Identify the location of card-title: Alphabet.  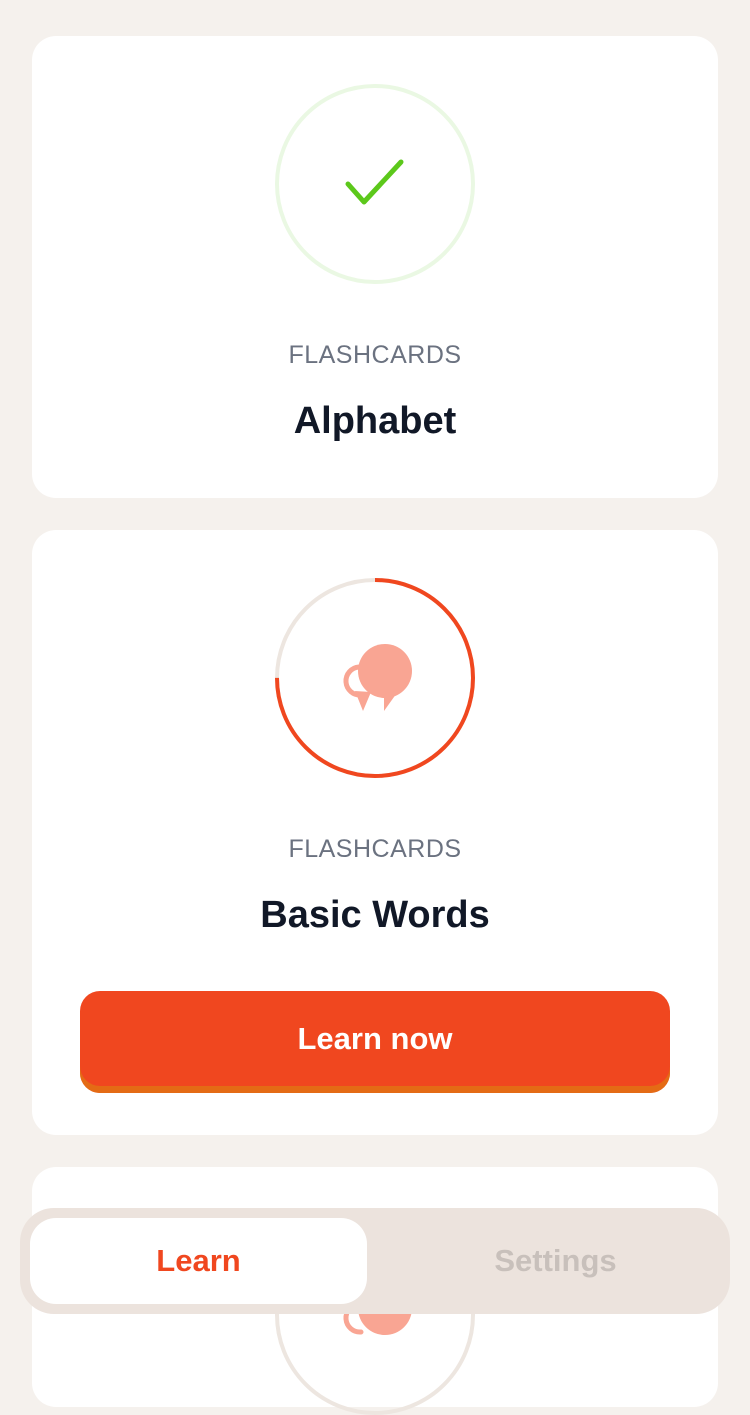
(375, 421).